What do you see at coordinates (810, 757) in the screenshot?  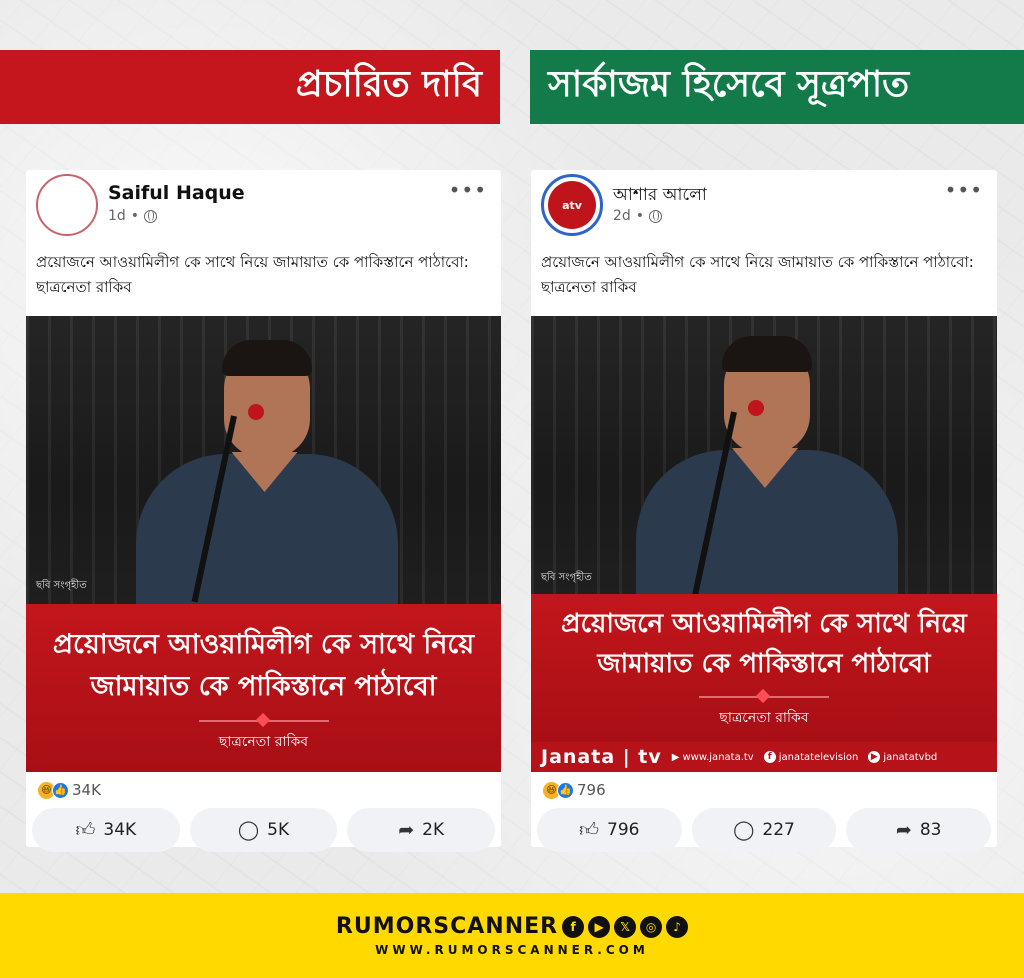 I see `brand-facebook: f janatatelevision` at bounding box center [810, 757].